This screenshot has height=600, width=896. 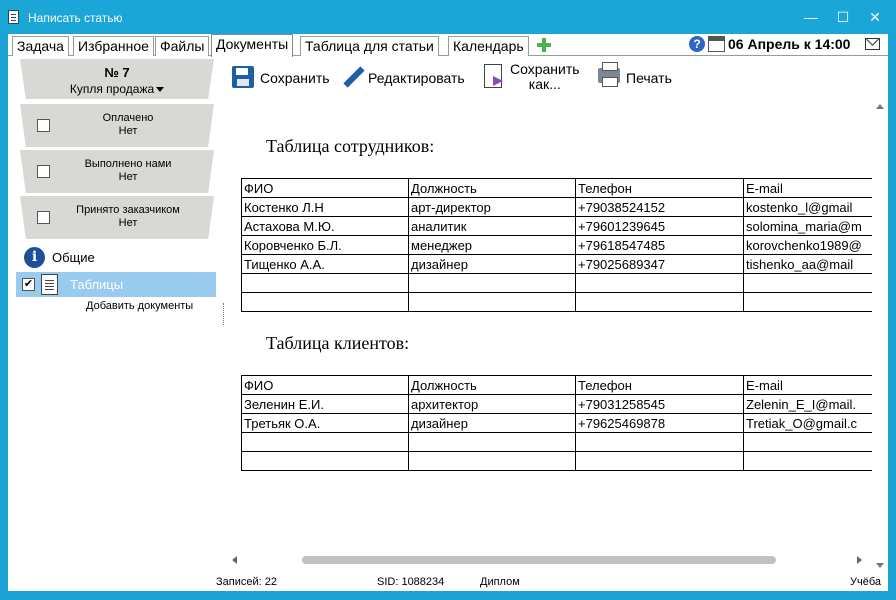 What do you see at coordinates (716, 44) in the screenshot?
I see `calendar-clock-icon` at bounding box center [716, 44].